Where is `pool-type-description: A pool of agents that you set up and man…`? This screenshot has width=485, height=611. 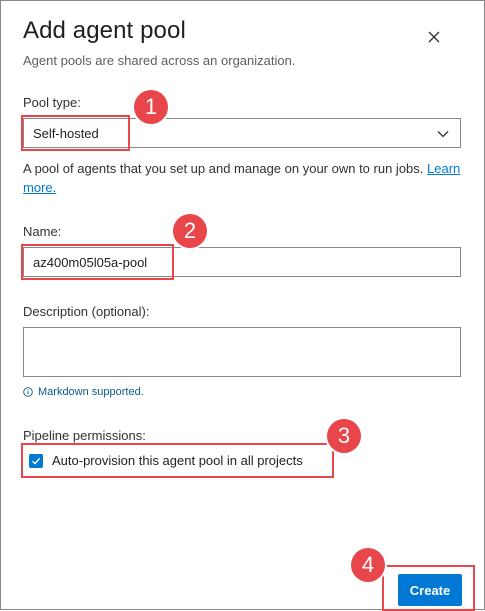
pool-type-description: A pool of agents that you set up and man… is located at coordinates (242, 178).